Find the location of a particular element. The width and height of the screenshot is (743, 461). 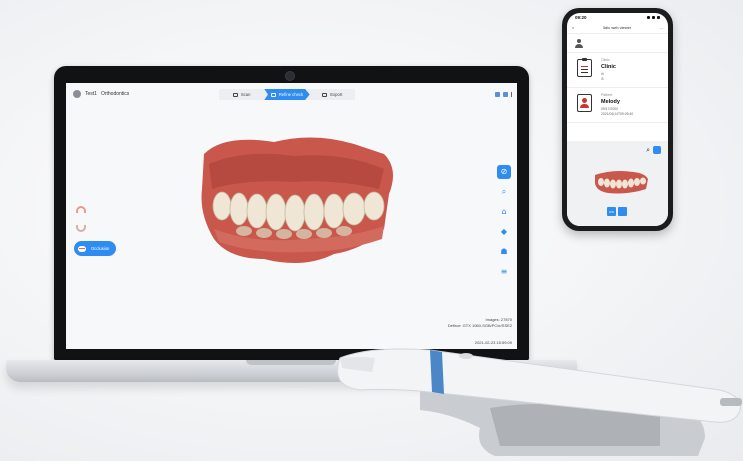

zoom-icon: ⌕ is located at coordinates (504, 191).